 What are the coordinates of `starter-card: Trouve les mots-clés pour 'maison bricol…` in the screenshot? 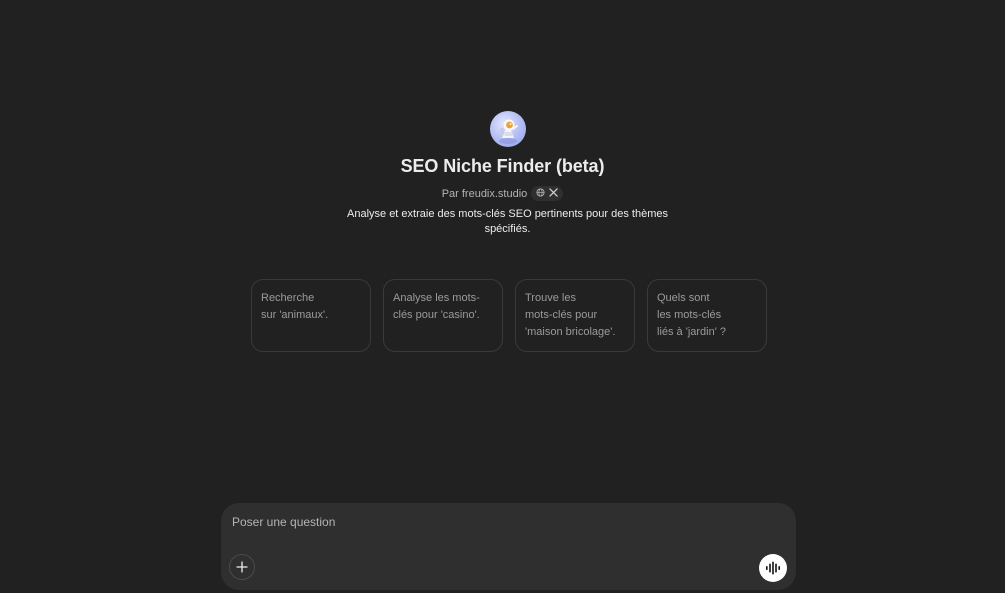 It's located at (575, 315).